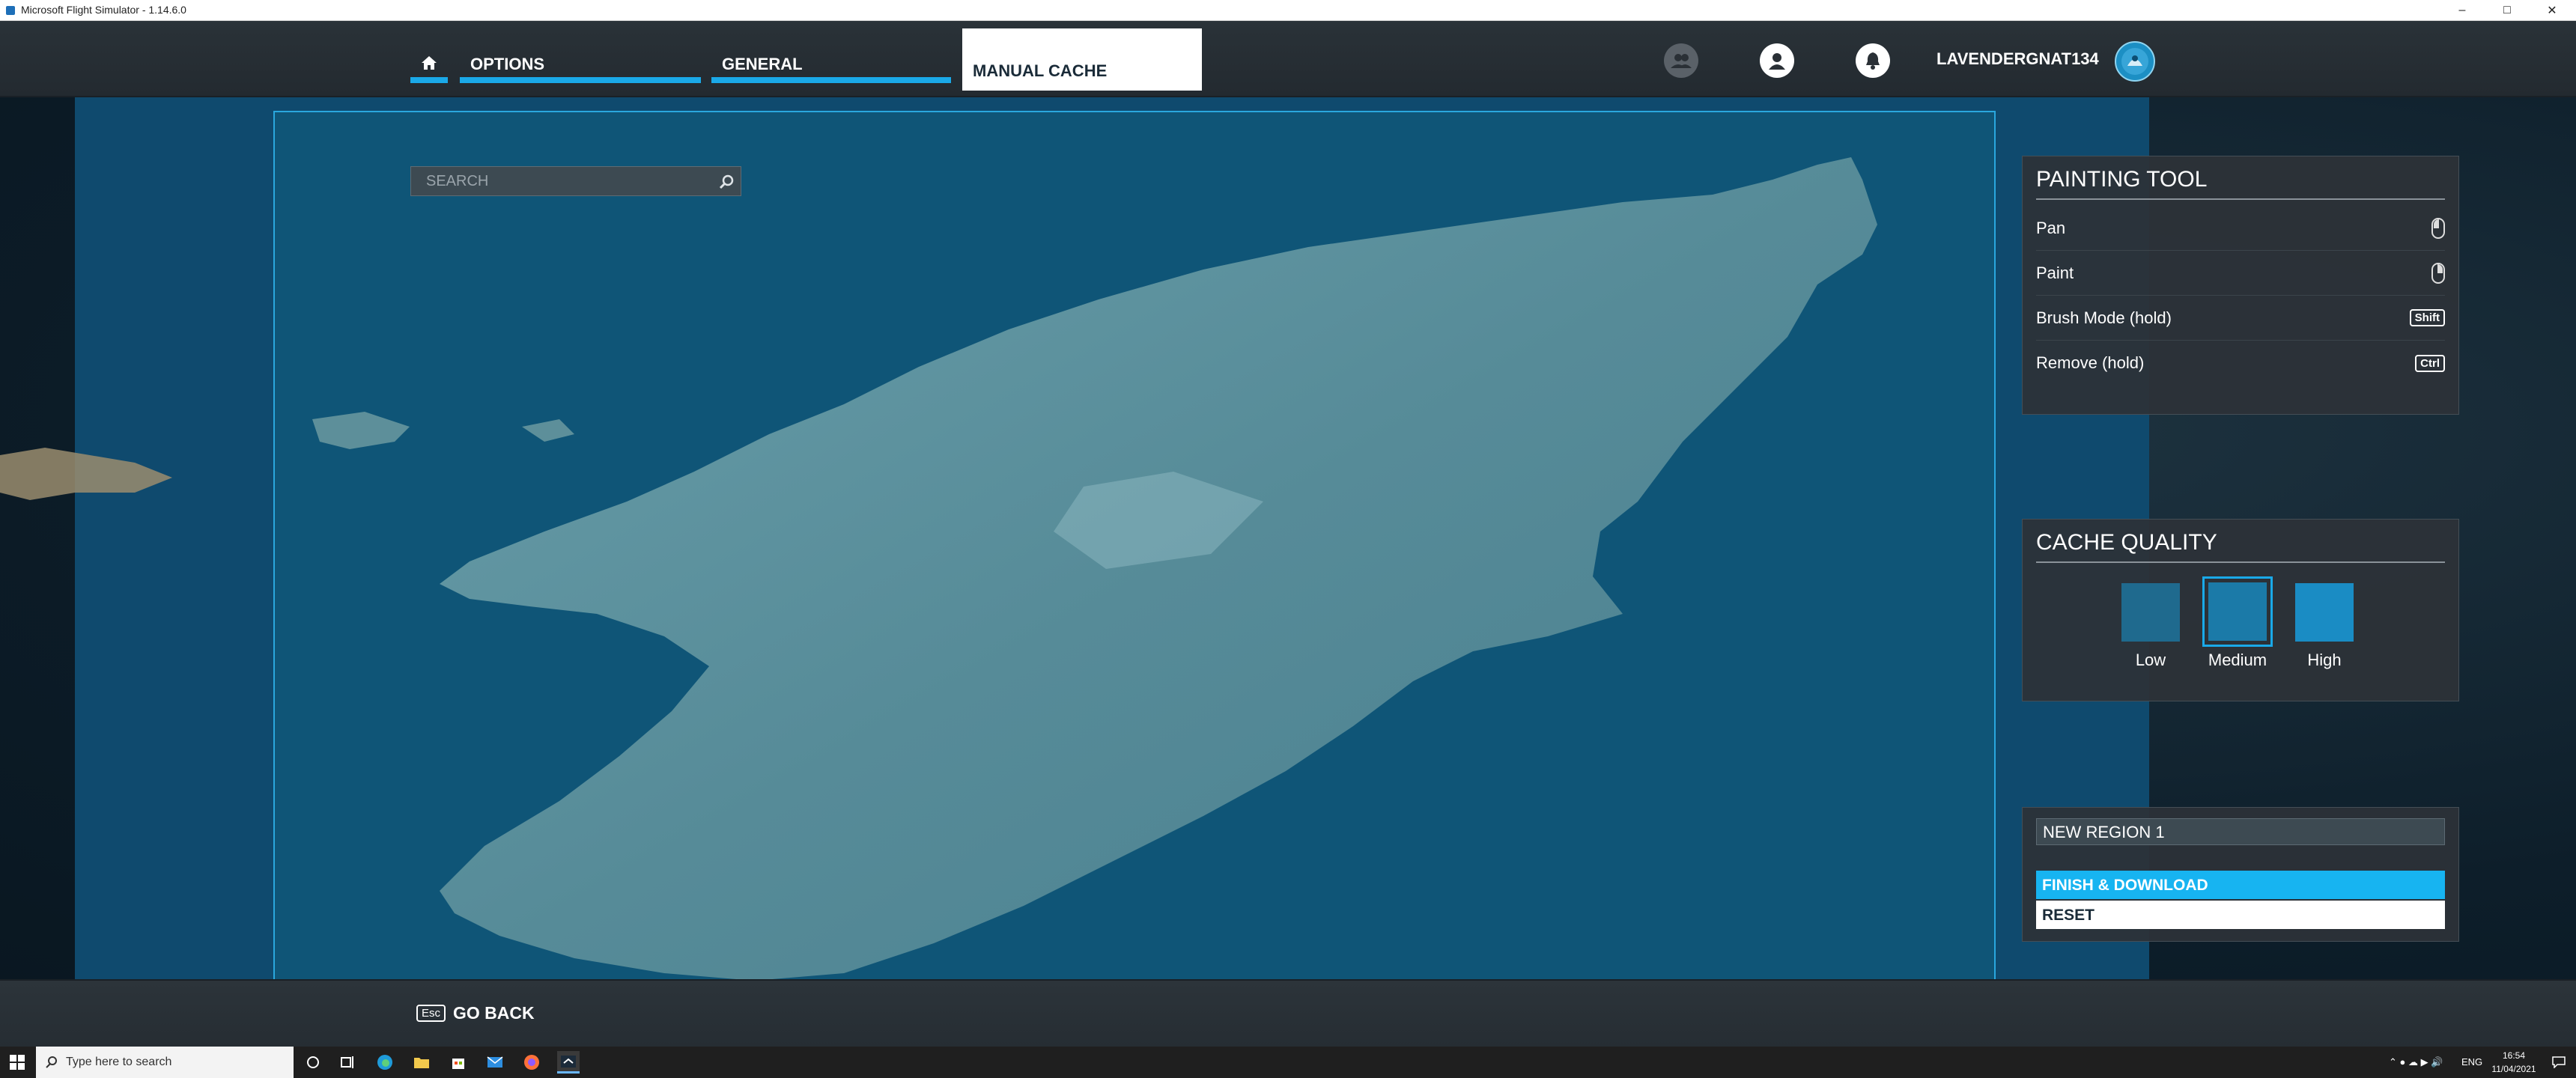 The height and width of the screenshot is (1078, 2576). I want to click on painting-tool-title: PAINTING TOOL, so click(2122, 179).